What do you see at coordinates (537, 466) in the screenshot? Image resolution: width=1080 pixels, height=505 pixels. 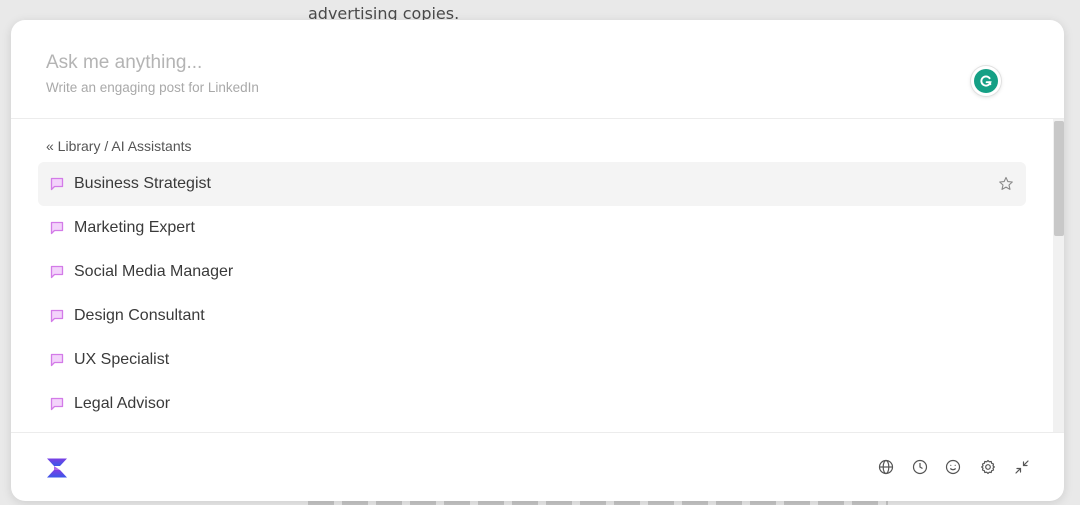 I see `modal-footer` at bounding box center [537, 466].